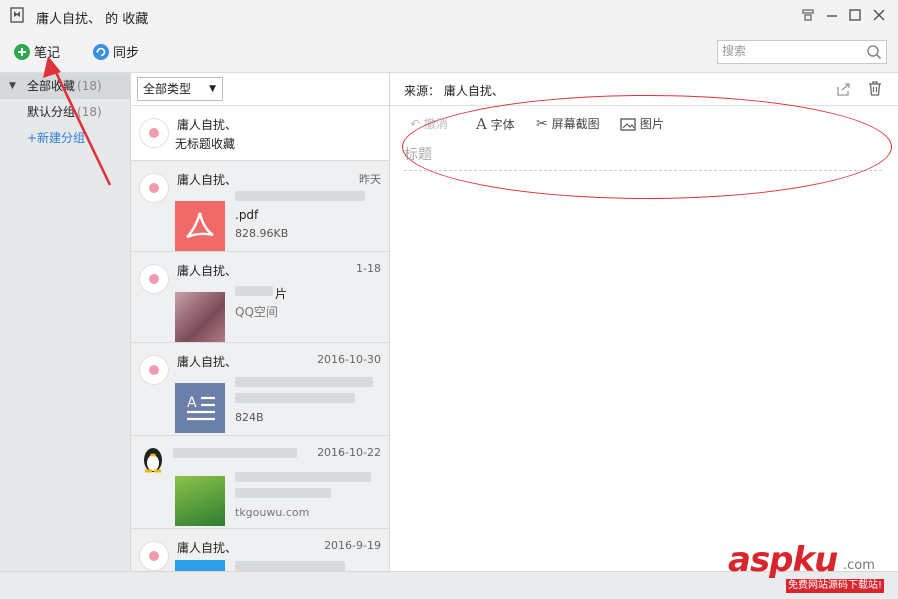  I want to click on item-size: 828.96KB, so click(262, 233).